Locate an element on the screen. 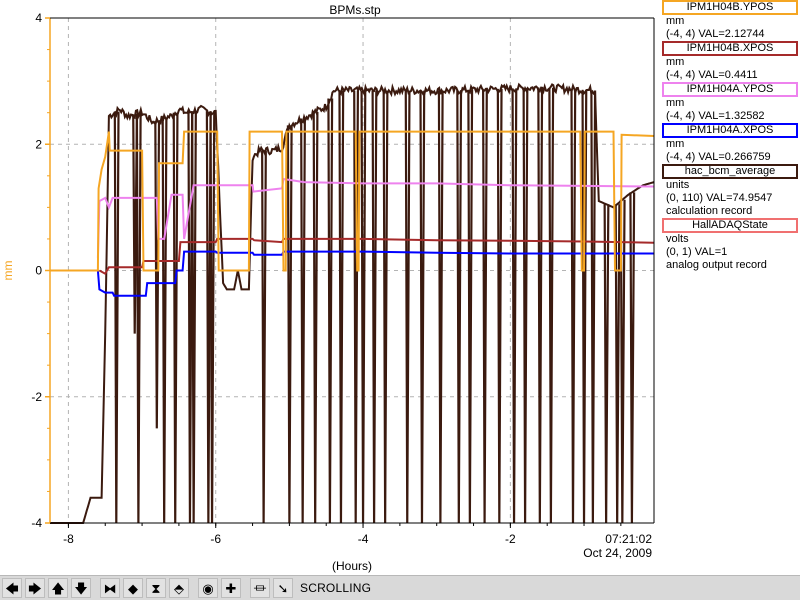  pan-left-icon: 🡄 is located at coordinates (12, 588).